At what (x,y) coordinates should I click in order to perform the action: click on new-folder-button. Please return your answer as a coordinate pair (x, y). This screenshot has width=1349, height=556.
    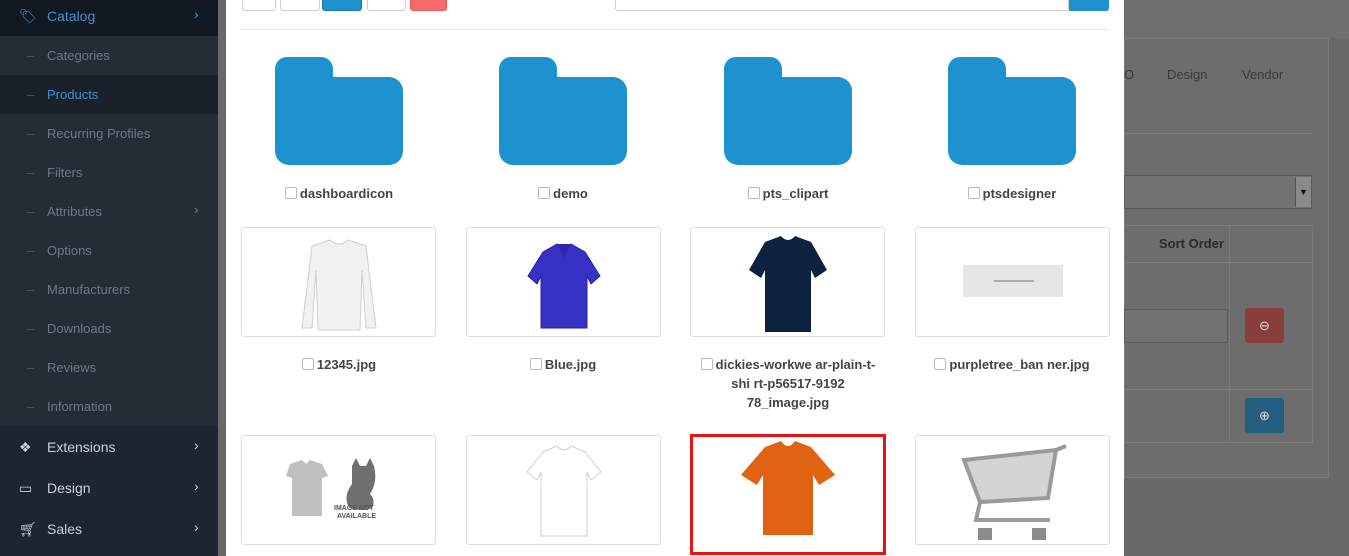
    Looking at the image, I should click on (386, 5).